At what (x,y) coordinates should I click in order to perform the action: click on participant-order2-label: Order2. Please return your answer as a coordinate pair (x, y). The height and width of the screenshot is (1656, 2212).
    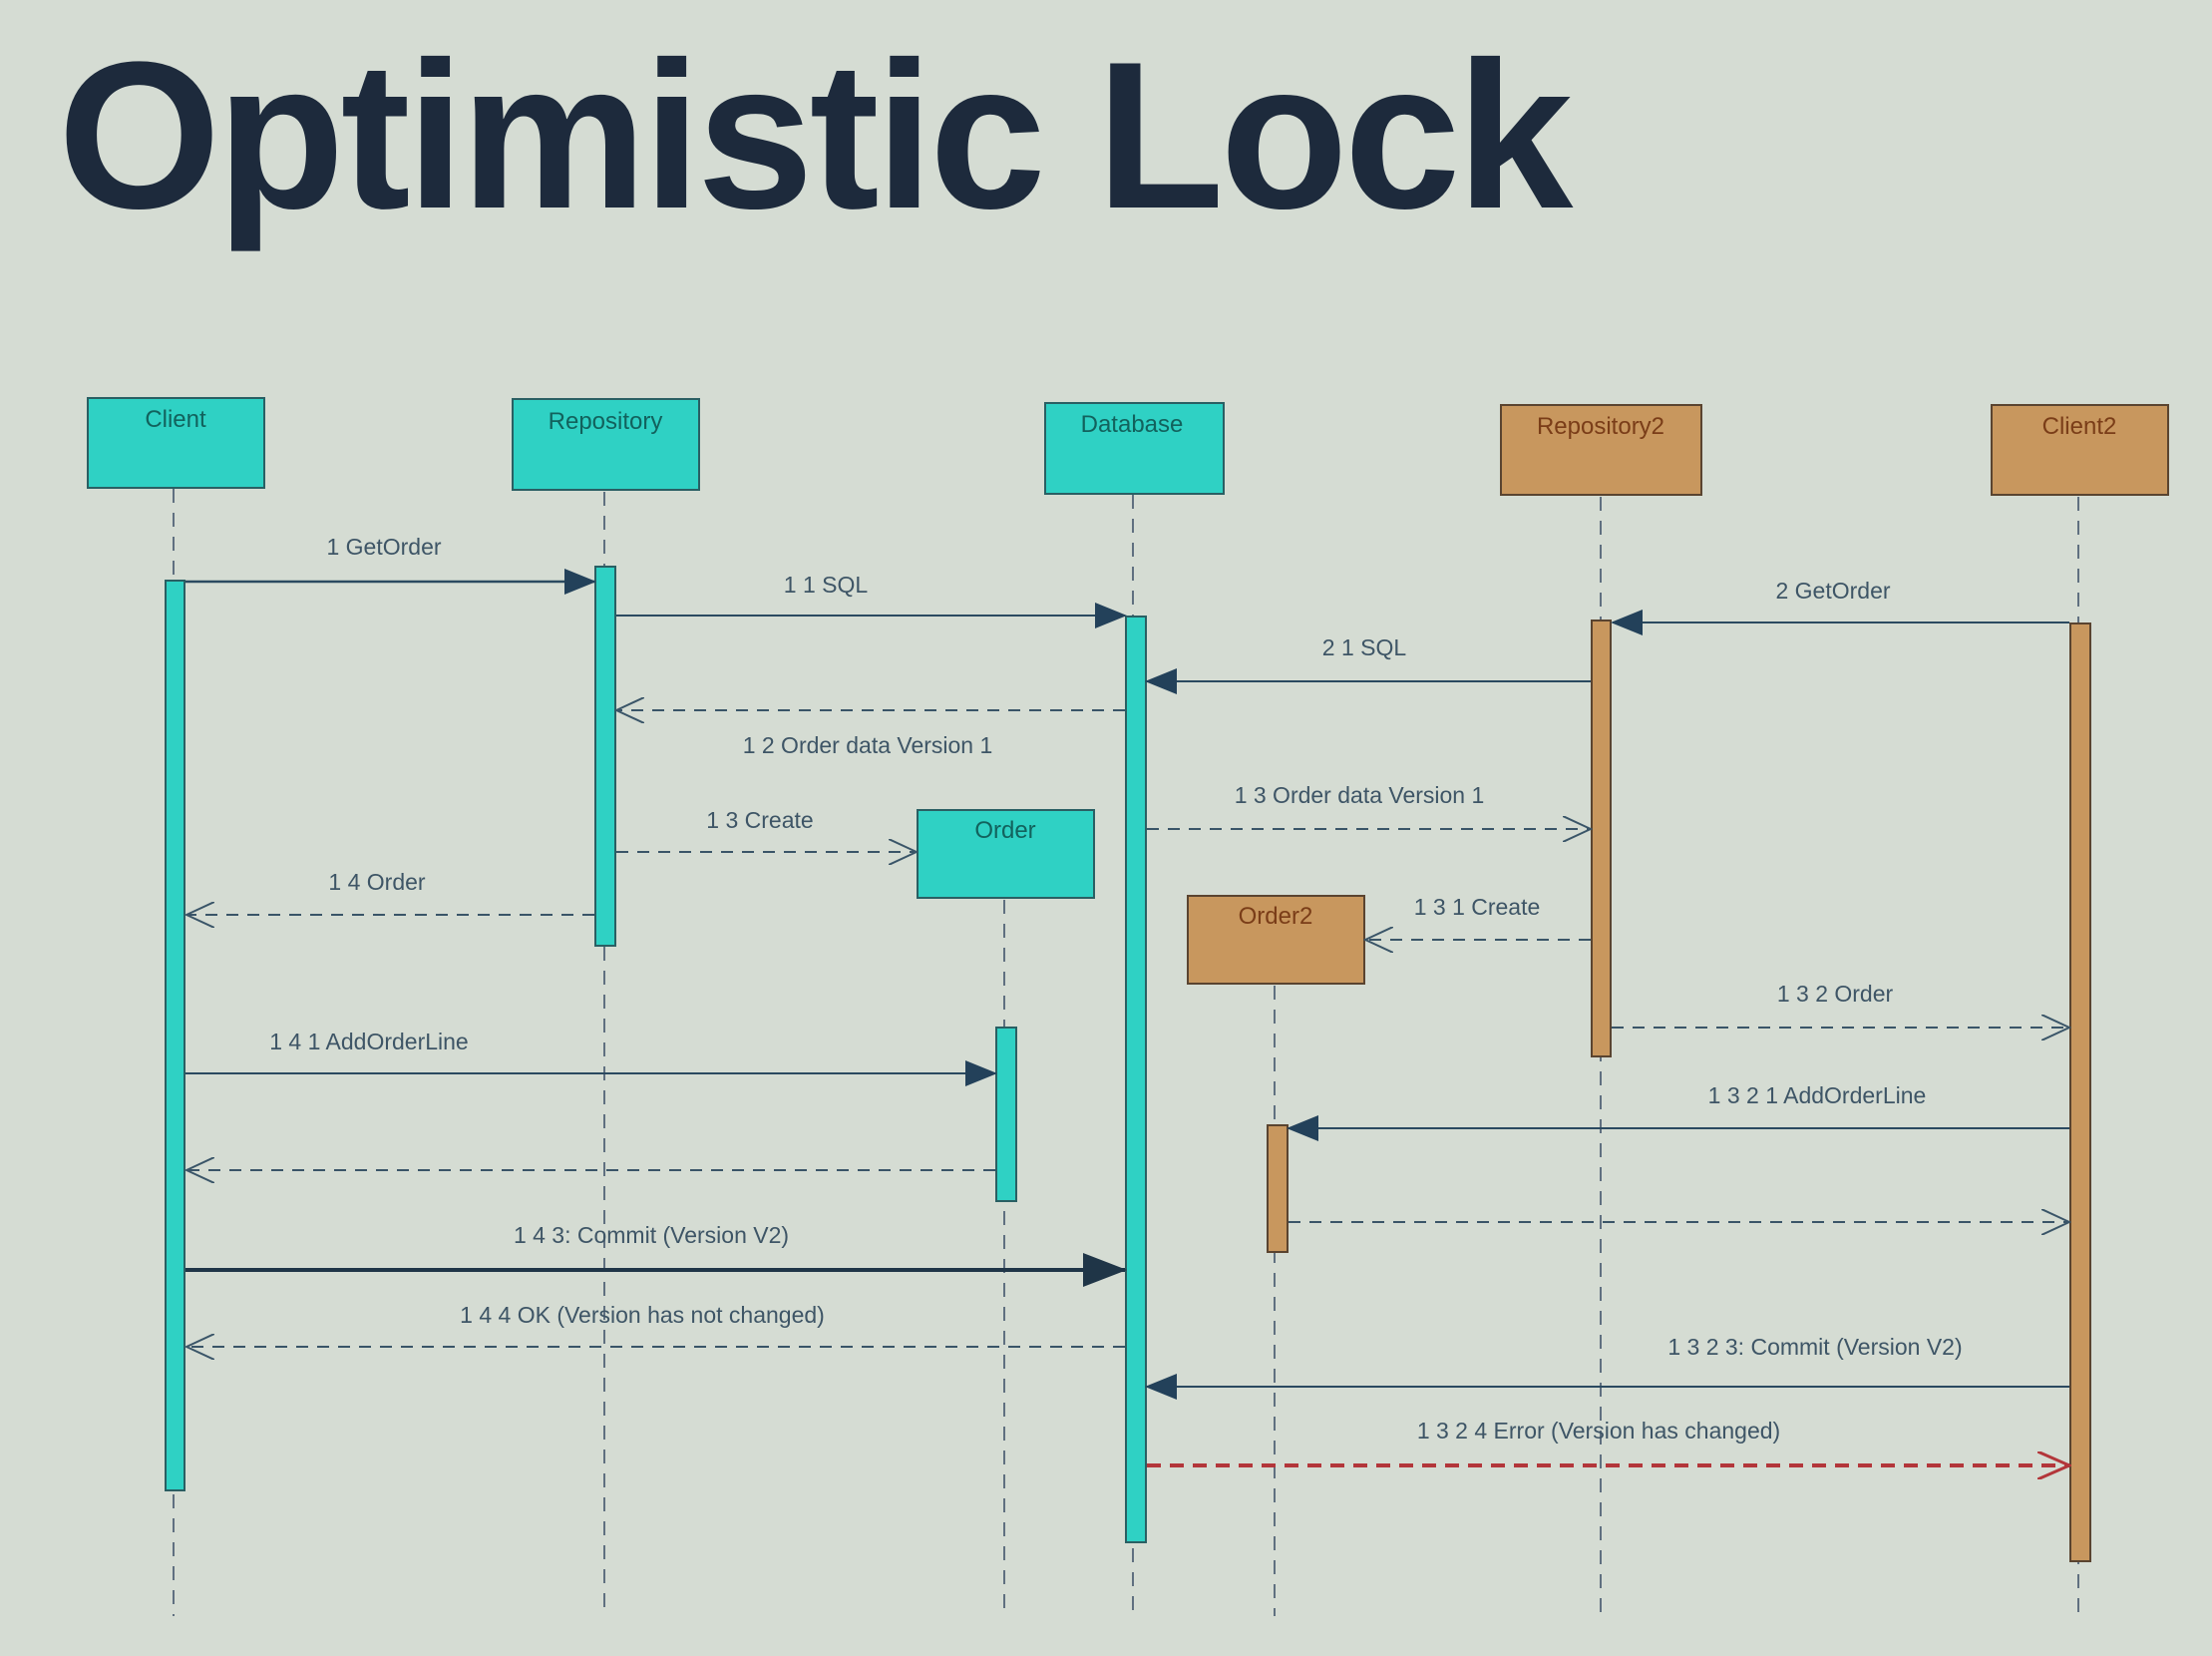
    Looking at the image, I should click on (1276, 916).